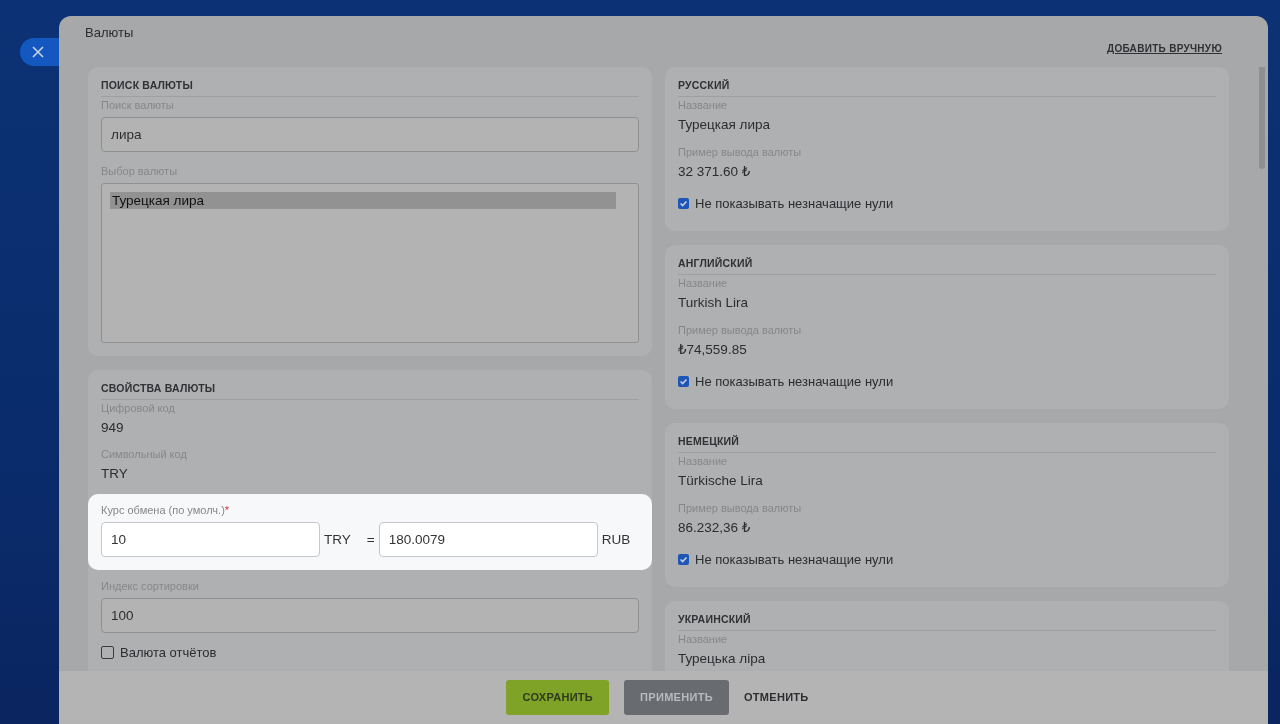 Image resolution: width=1280 pixels, height=724 pixels. Describe the element at coordinates (715, 172) in the screenshot. I see `field-value: 32 371.60 ₺` at that location.